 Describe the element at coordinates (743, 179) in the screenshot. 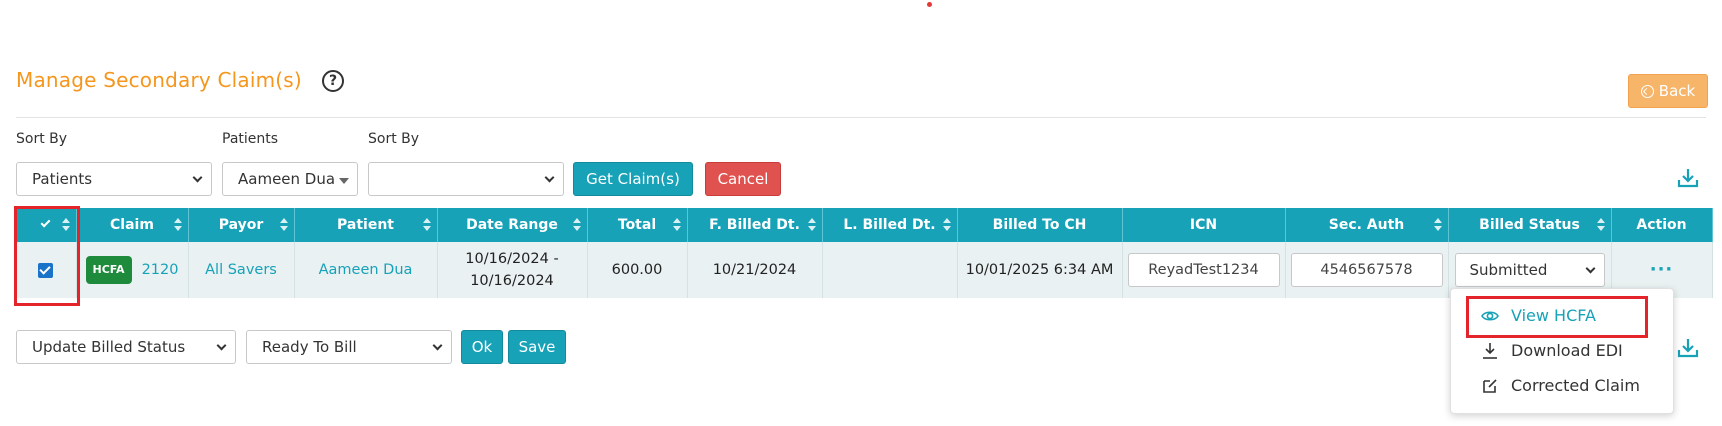

I see `cancel-button: Cancel` at that location.